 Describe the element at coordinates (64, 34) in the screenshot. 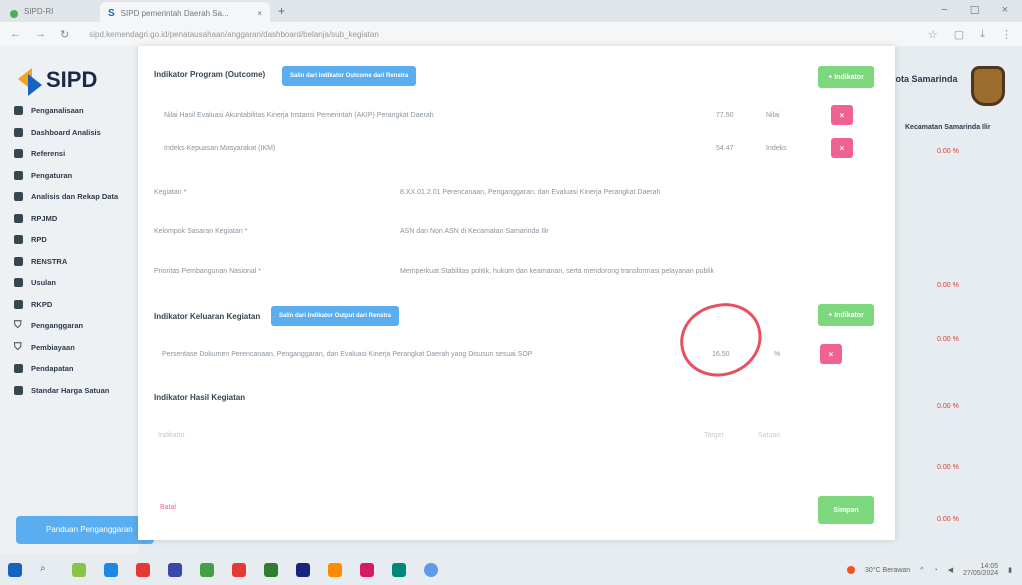

I see `reload-icon: ↻` at that location.